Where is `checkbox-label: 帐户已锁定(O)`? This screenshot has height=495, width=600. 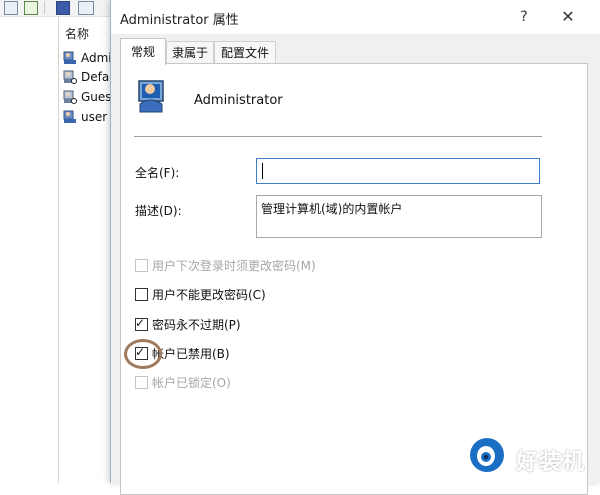 checkbox-label: 帐户已锁定(O) is located at coordinates (191, 383).